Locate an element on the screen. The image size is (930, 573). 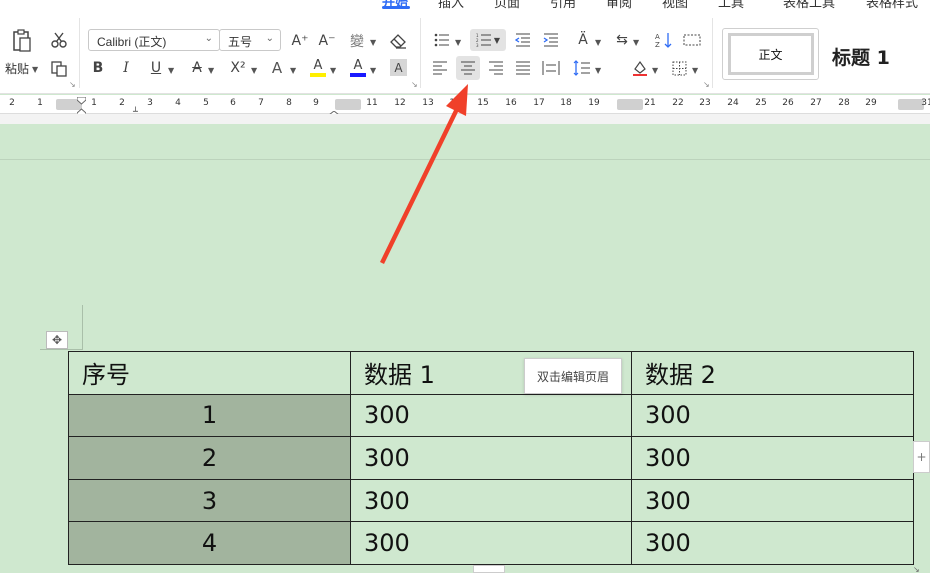
table-cell-index: 2 is located at coordinates (209, 458).